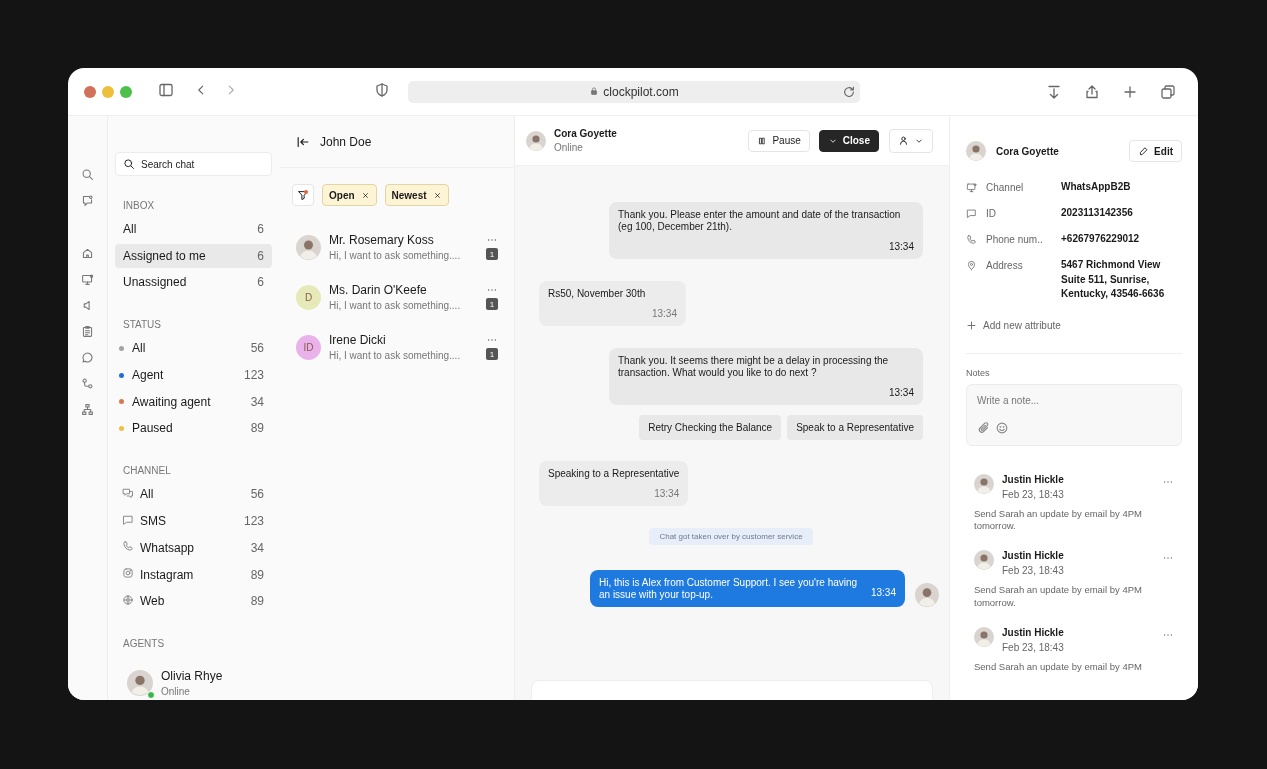 The width and height of the screenshot is (1267, 769). What do you see at coordinates (1092, 91) in the screenshot?
I see `share-icon` at bounding box center [1092, 91].